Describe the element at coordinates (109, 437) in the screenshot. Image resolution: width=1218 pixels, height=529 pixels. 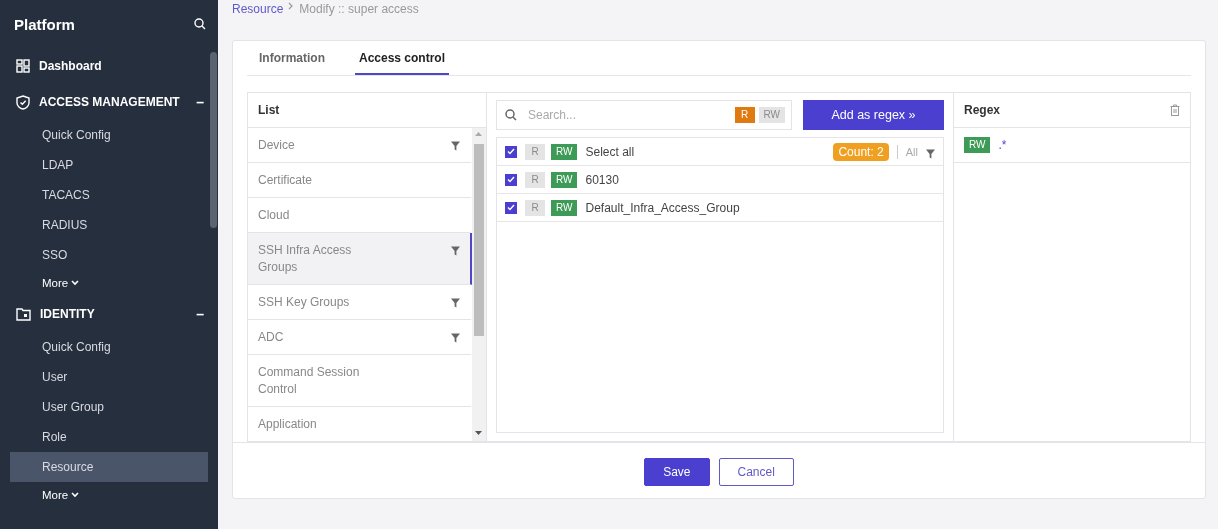
I see `sidebar-item: Role` at that location.